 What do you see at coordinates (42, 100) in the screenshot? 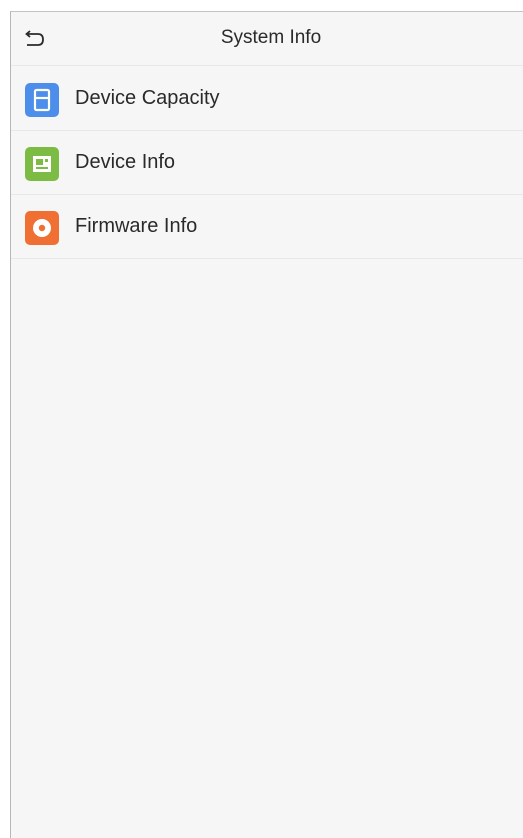
I see `storage-icon` at bounding box center [42, 100].